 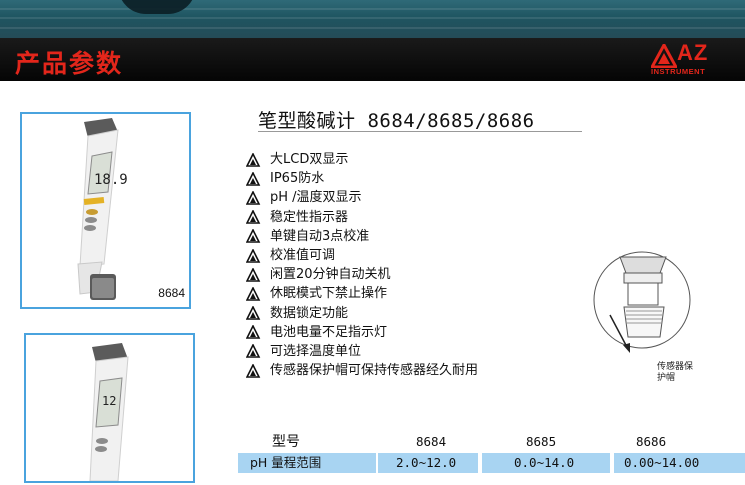 I want to click on feature-item: pH /温度双显示, so click(x=362, y=197).